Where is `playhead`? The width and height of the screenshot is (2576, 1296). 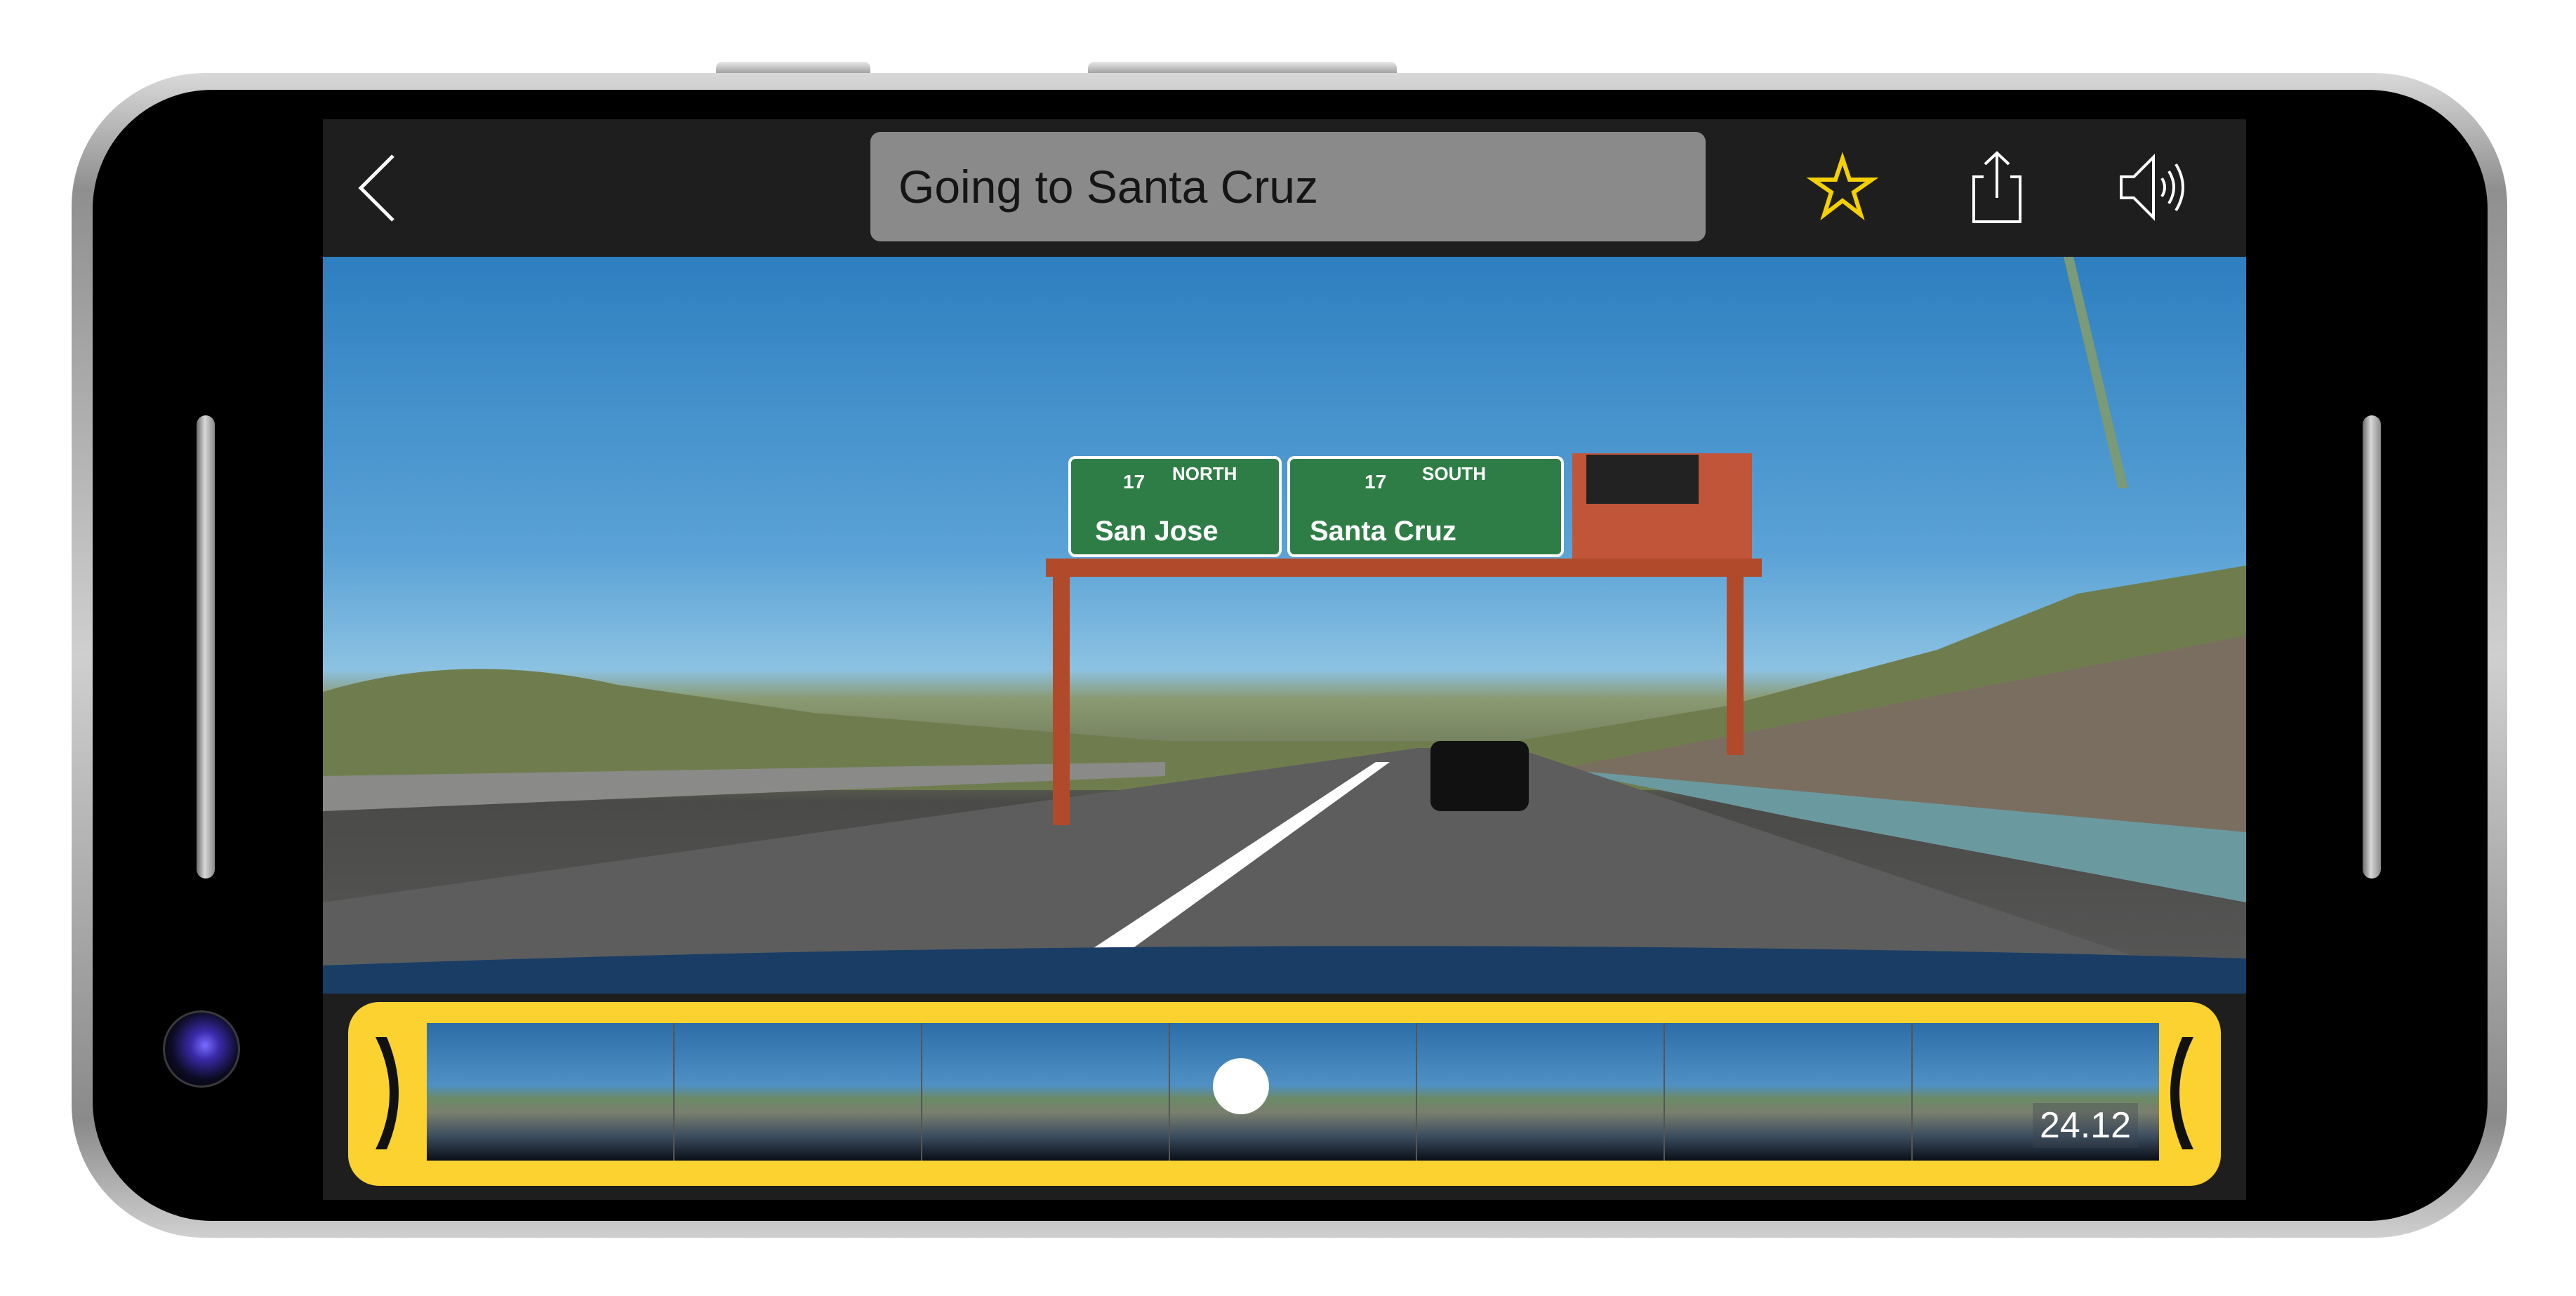 playhead is located at coordinates (1241, 1086).